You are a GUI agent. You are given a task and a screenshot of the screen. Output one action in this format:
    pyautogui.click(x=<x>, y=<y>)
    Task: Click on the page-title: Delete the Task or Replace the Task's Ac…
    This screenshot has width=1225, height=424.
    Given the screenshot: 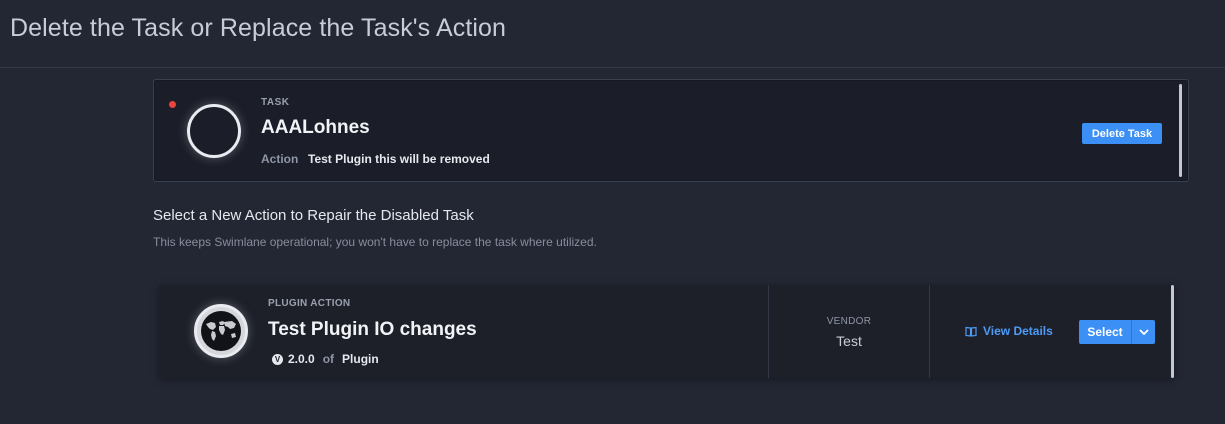 What is the action you would take?
    pyautogui.click(x=258, y=28)
    